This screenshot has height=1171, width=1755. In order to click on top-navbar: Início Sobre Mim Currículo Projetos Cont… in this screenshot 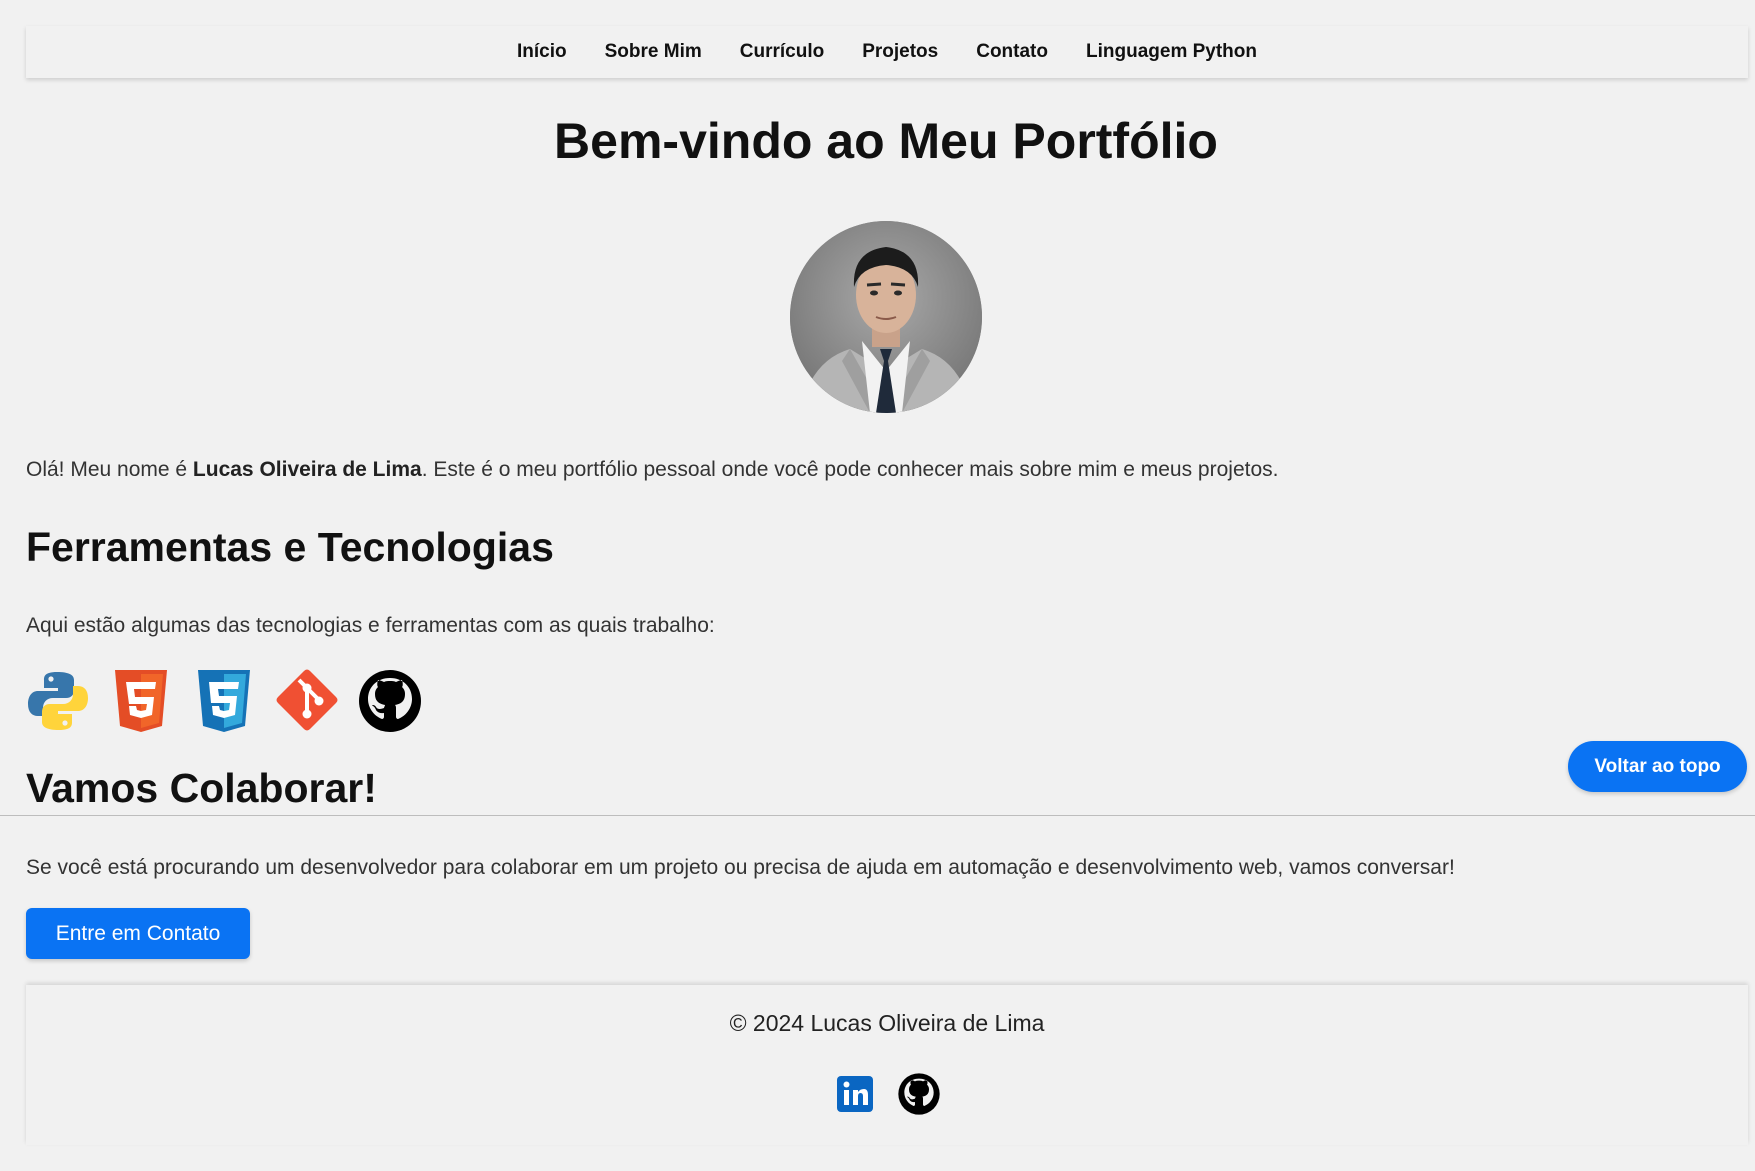, I will do `click(887, 52)`.